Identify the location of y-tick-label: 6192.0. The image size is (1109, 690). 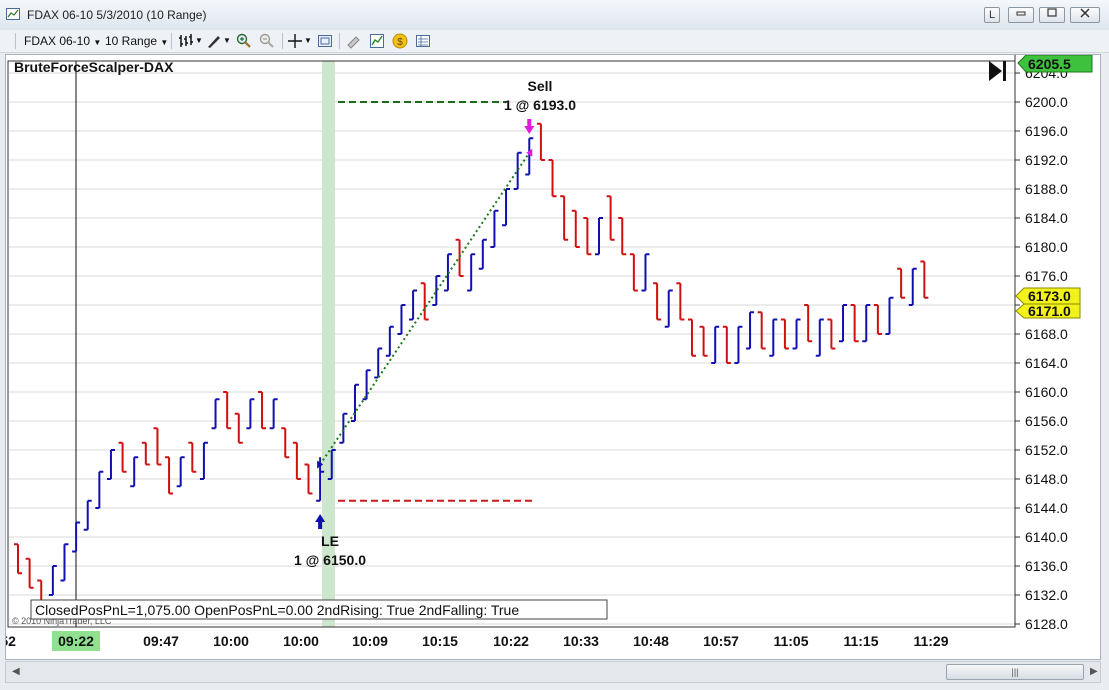
(1046, 160).